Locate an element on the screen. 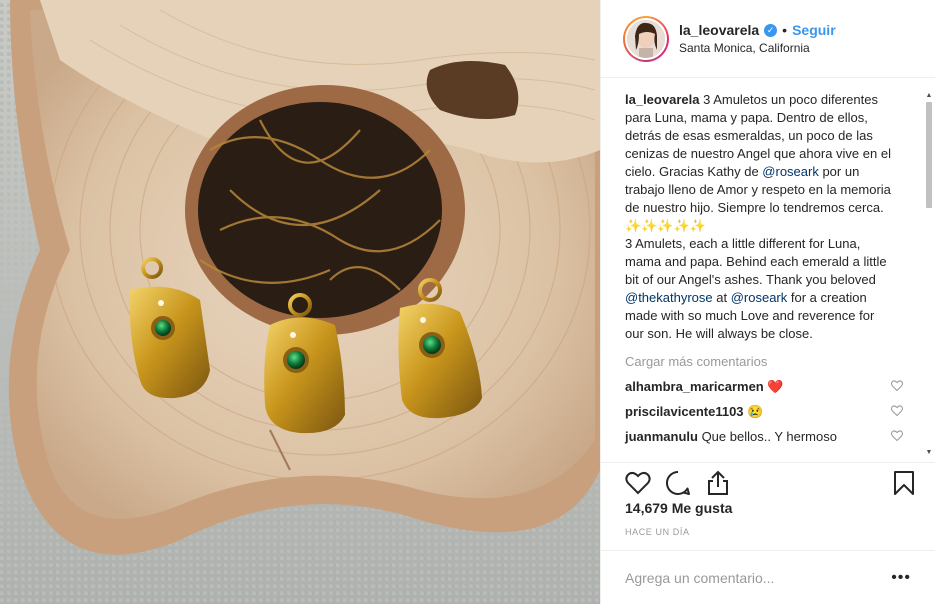 Image resolution: width=935 pixels, height=604 pixels. comment-row: alhambra_maricarmen ❤️ is located at coordinates (764, 386).